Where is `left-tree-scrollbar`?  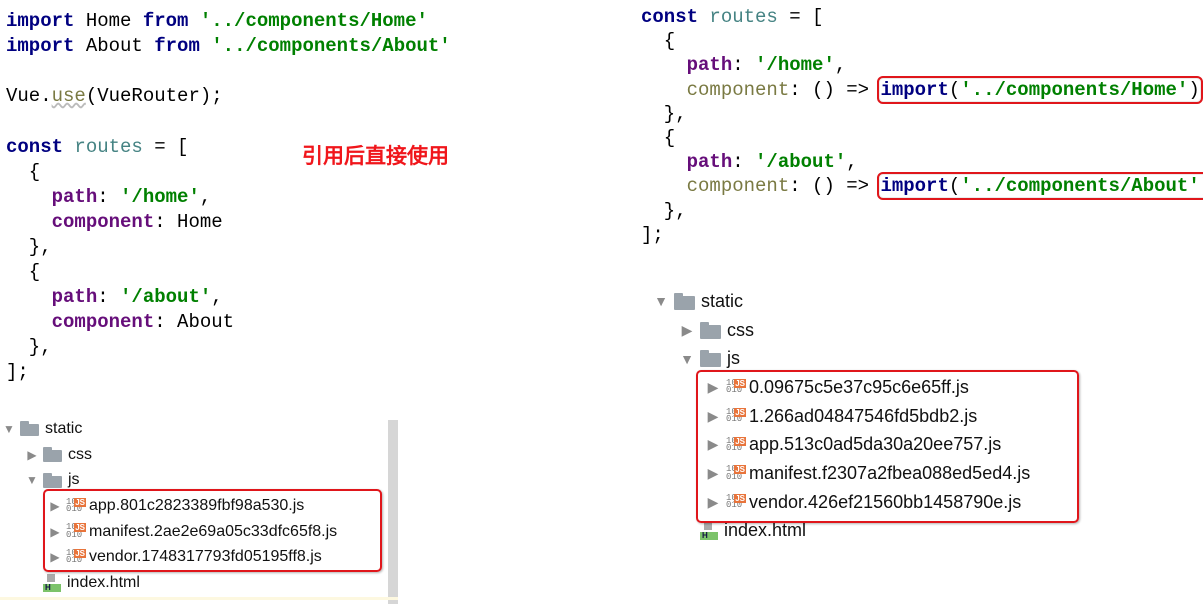 left-tree-scrollbar is located at coordinates (393, 512).